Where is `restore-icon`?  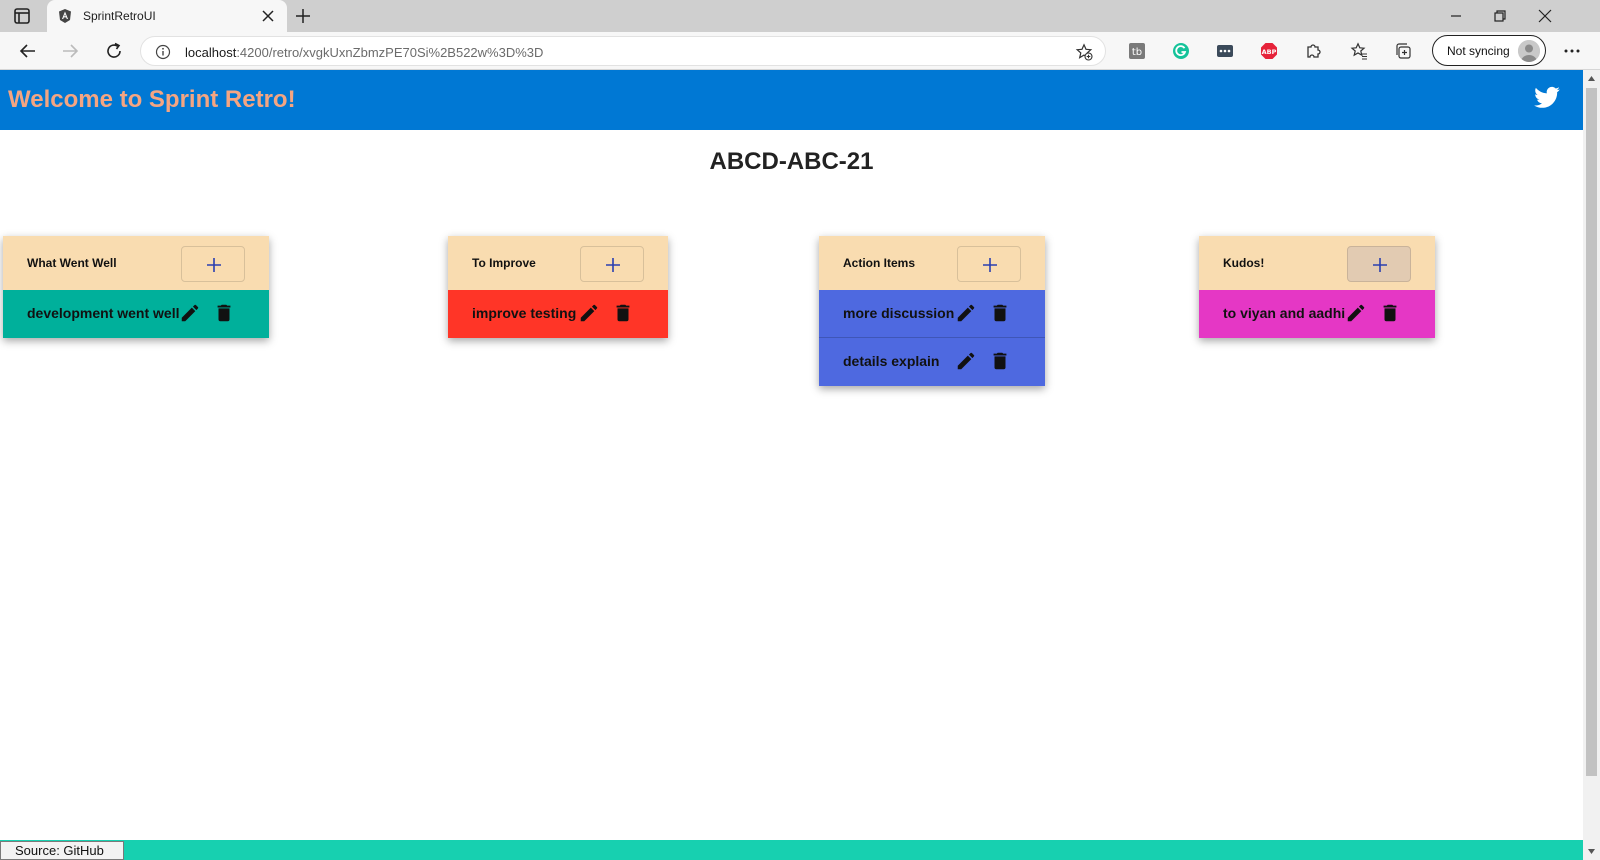 restore-icon is located at coordinates (1500, 16).